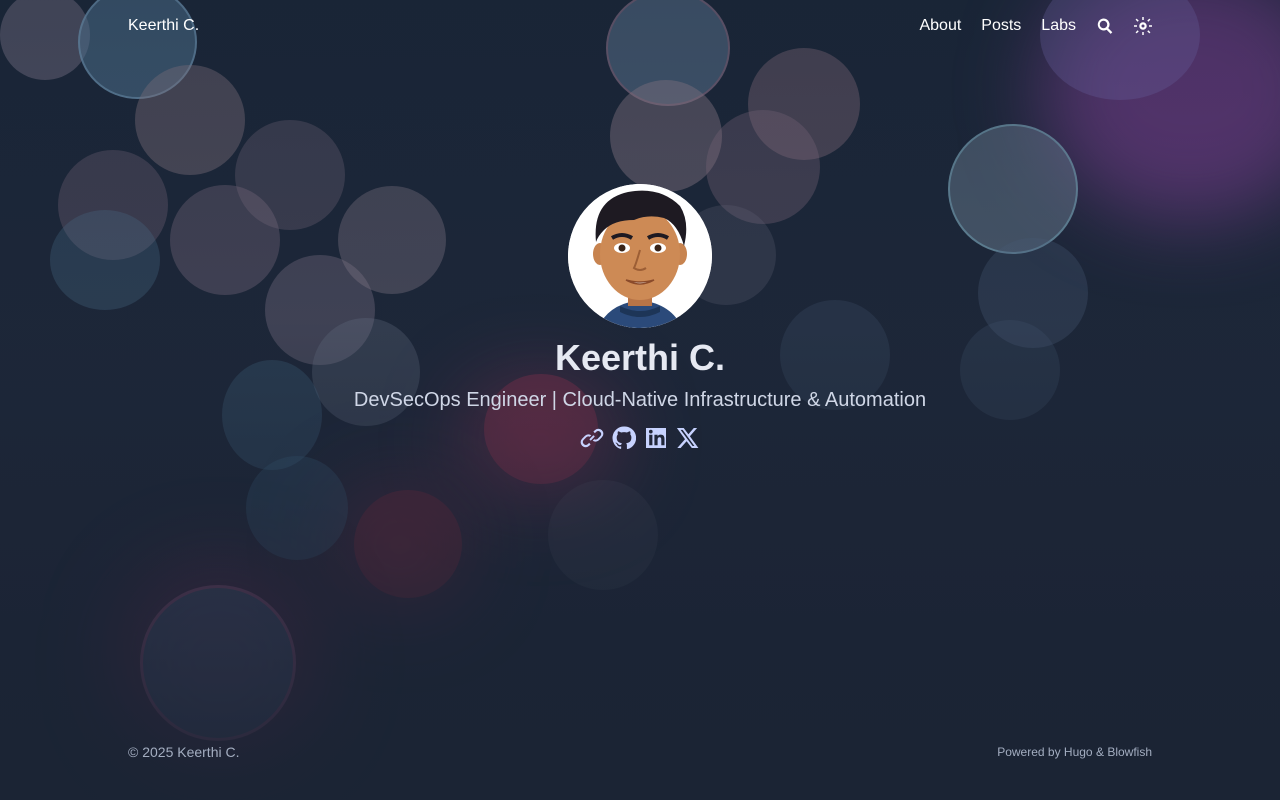 This screenshot has height=800, width=1280. Describe the element at coordinates (592, 438) in the screenshot. I see `link-icon` at that location.